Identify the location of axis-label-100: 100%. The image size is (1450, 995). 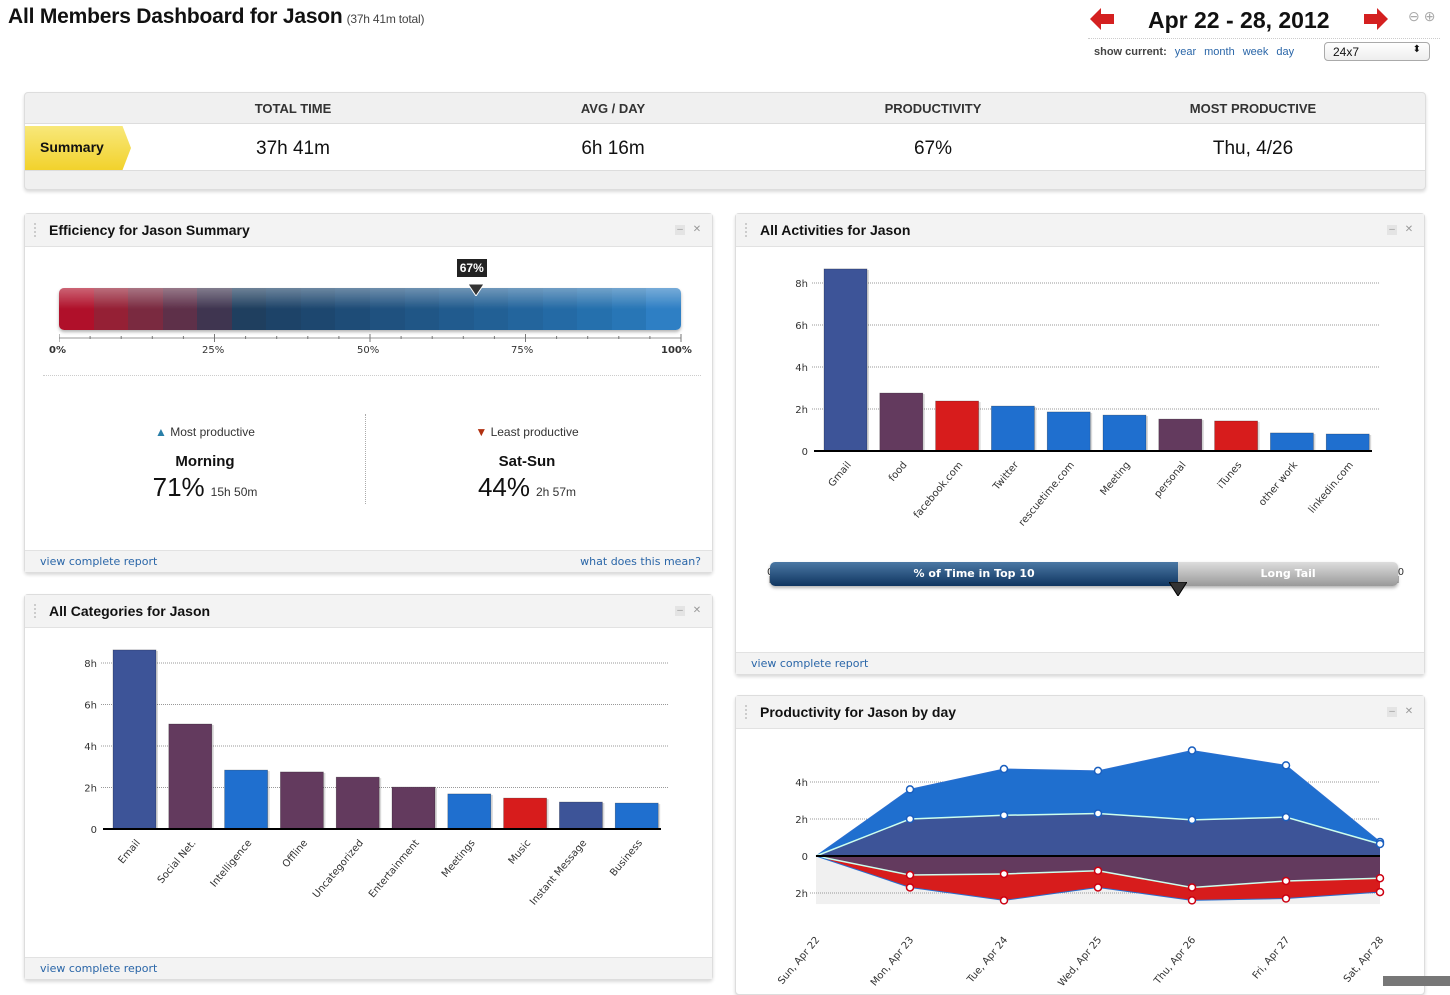
(676, 350).